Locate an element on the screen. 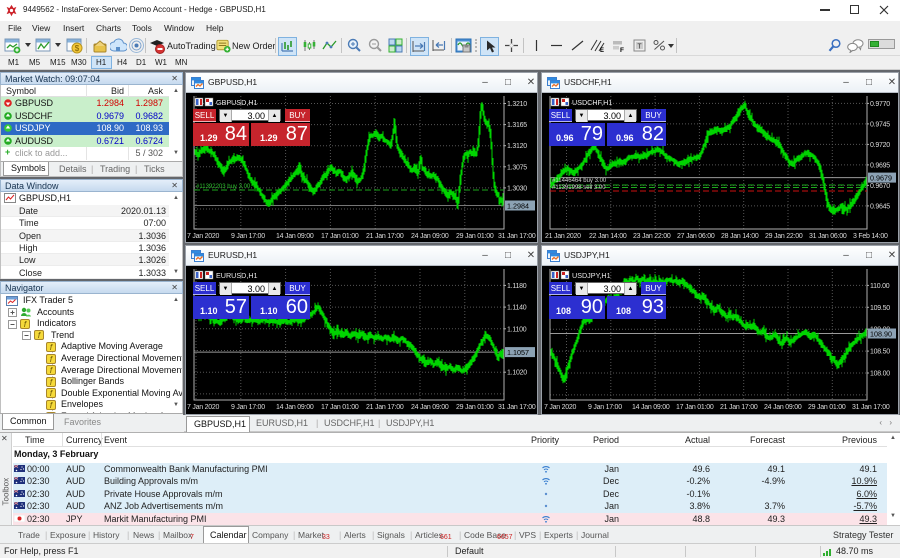 The width and height of the screenshot is (900, 558). svg-text: 1.3030 is located at coordinates (517, 188).